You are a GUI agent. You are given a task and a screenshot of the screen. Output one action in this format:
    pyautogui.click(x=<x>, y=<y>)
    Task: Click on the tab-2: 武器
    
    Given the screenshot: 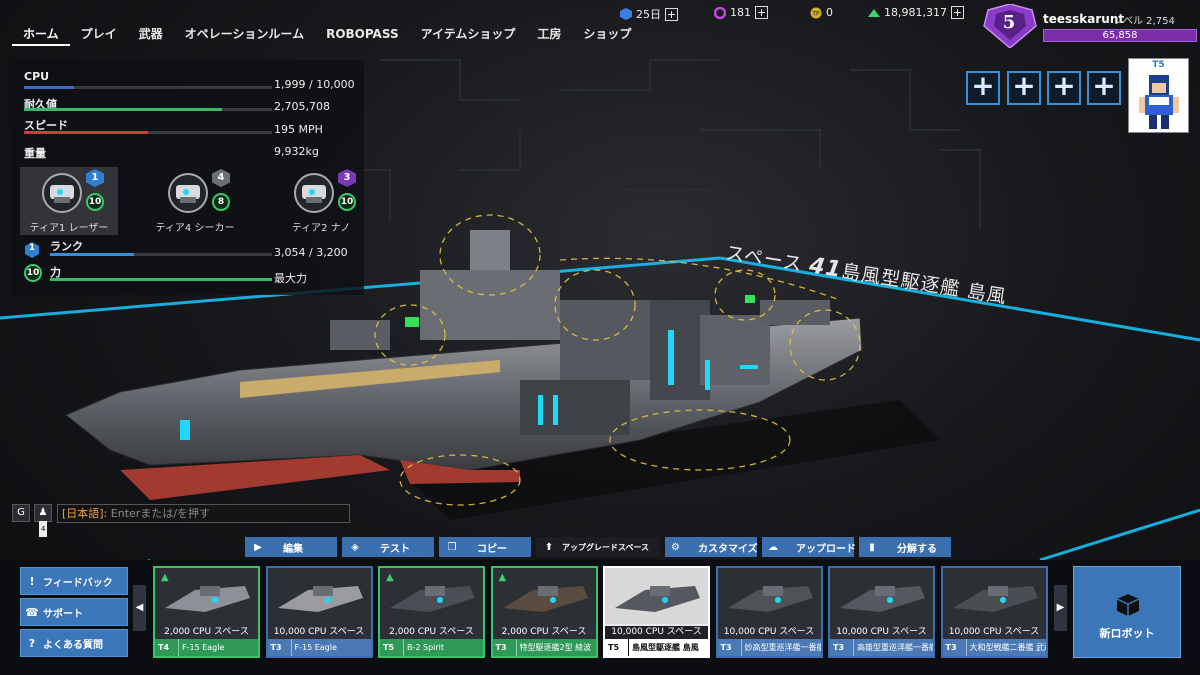 What is the action you would take?
    pyautogui.click(x=151, y=36)
    